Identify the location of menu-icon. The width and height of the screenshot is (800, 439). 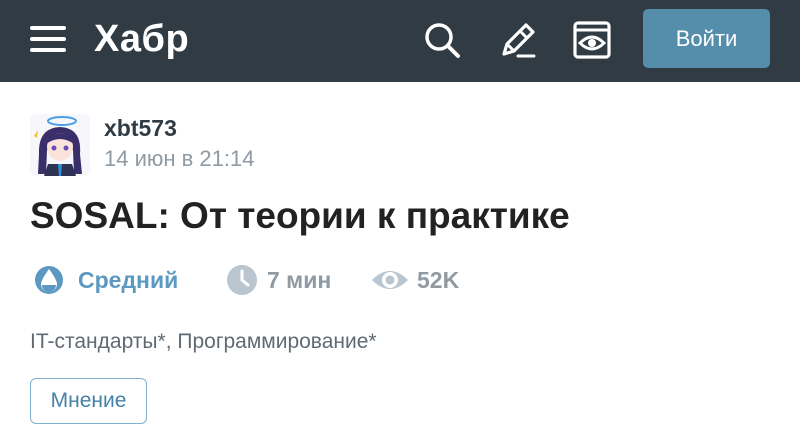
(48, 39).